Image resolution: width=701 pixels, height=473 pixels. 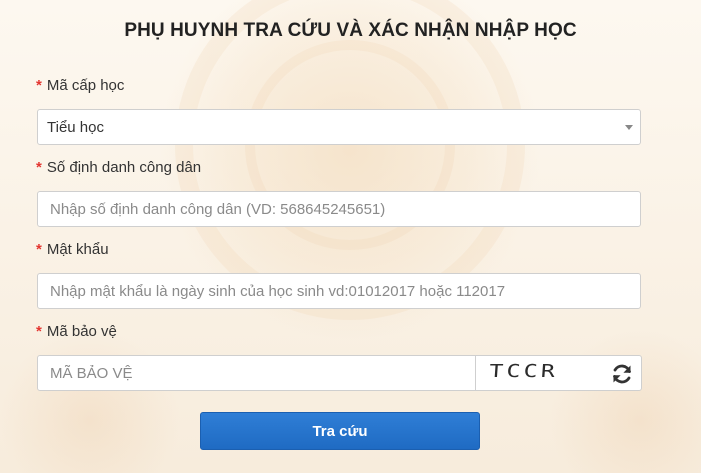 I want to click on level-label: * Mã cấp học, so click(x=80, y=85).